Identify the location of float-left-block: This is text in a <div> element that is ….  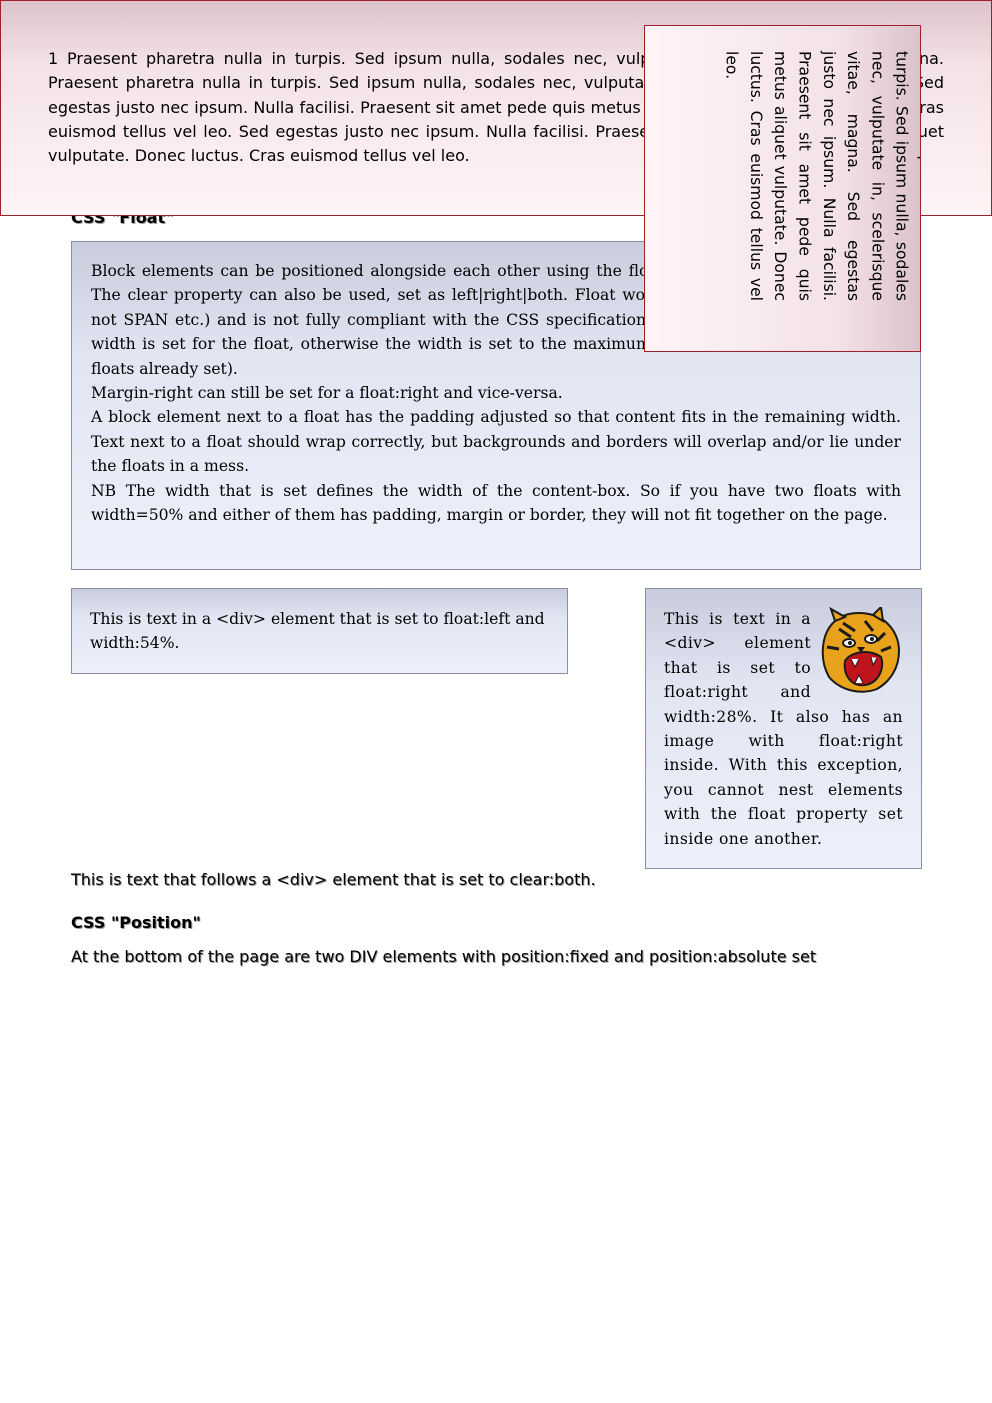
(319, 631).